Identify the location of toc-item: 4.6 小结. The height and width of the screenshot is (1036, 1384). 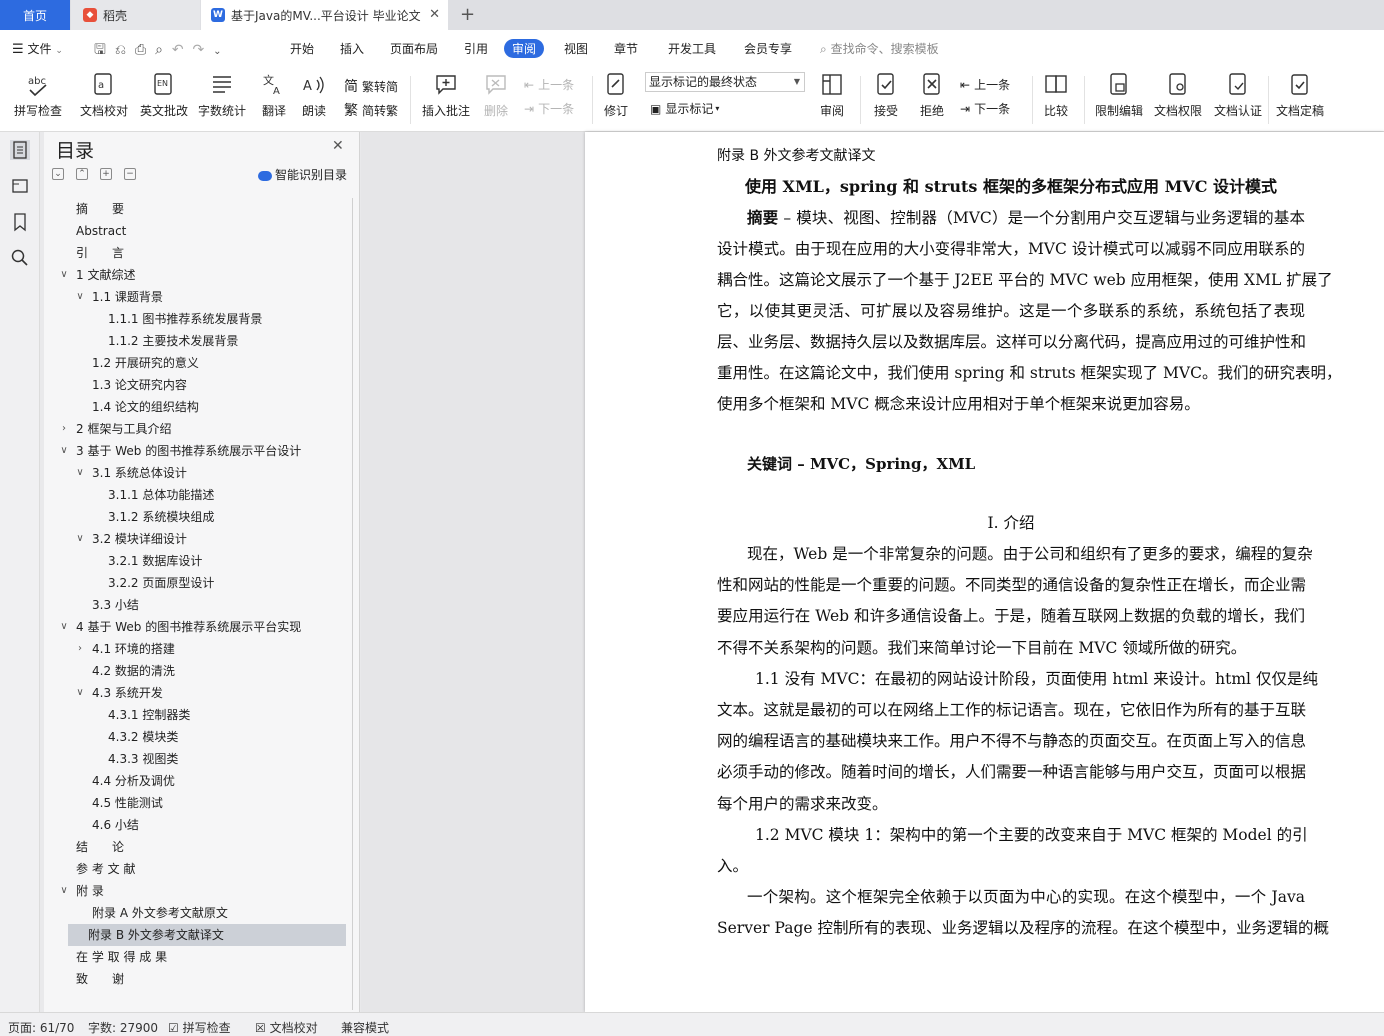
(207, 825).